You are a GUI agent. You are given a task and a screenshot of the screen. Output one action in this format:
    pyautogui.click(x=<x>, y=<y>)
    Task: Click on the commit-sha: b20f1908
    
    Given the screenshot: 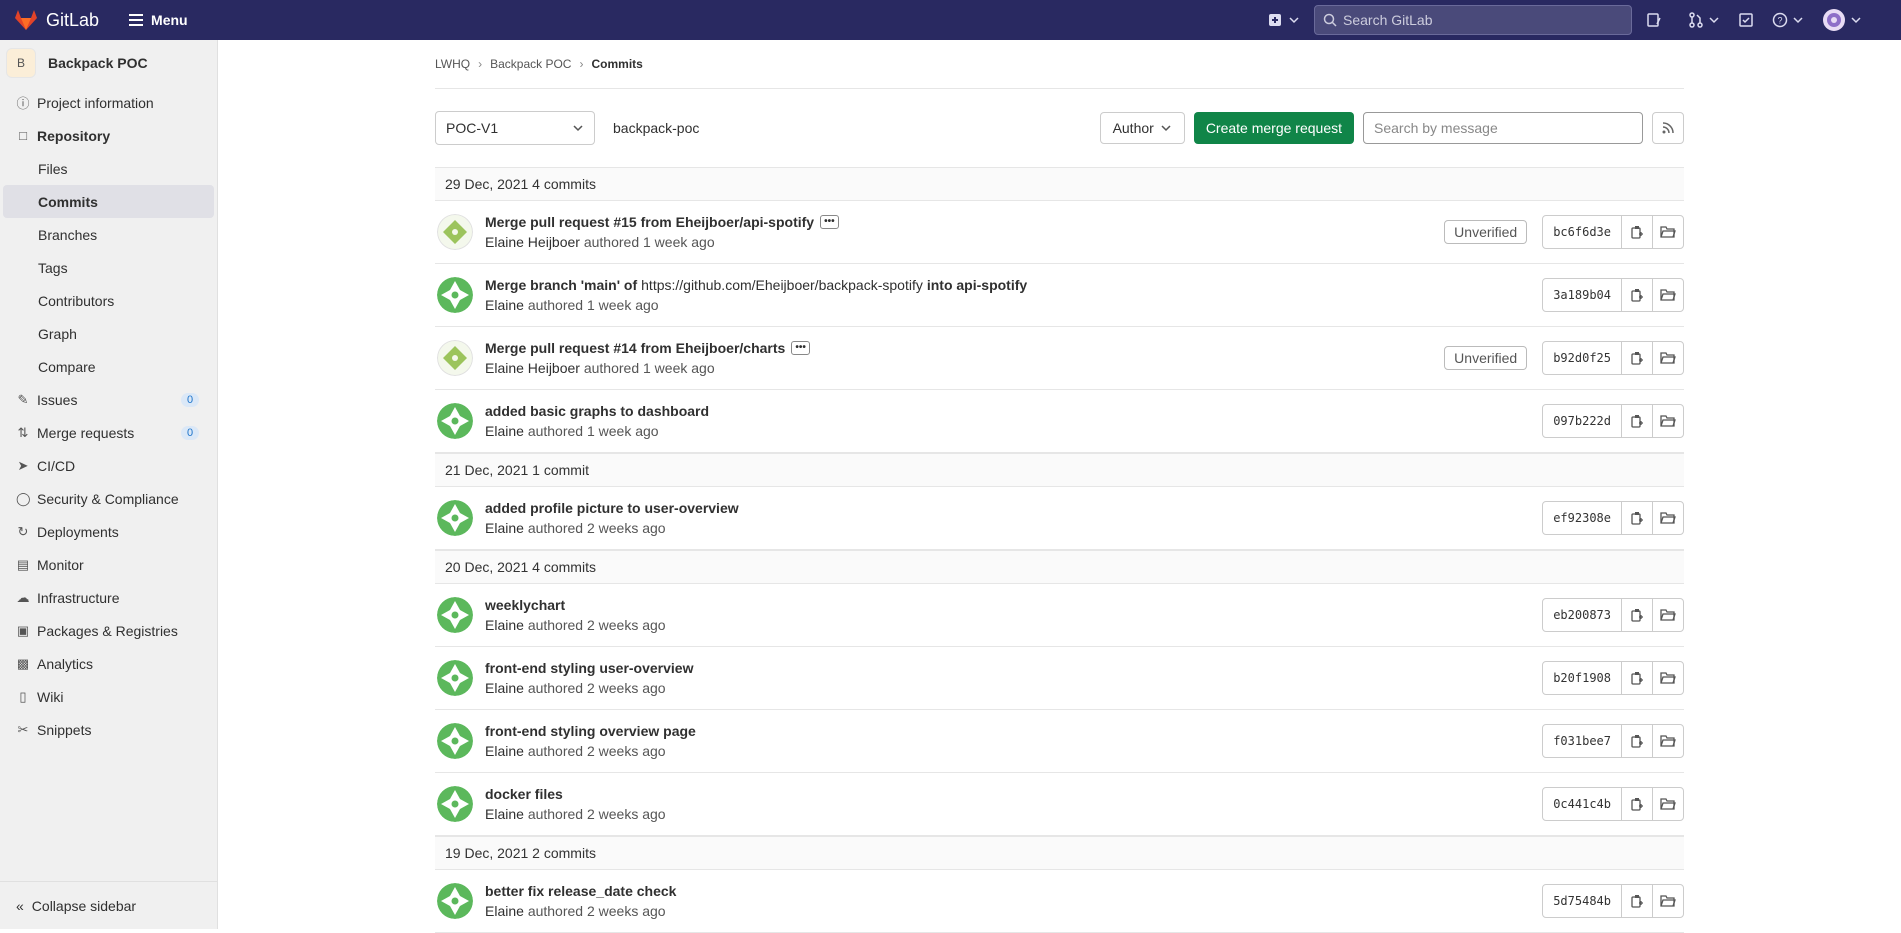 What is the action you would take?
    pyautogui.click(x=1582, y=678)
    